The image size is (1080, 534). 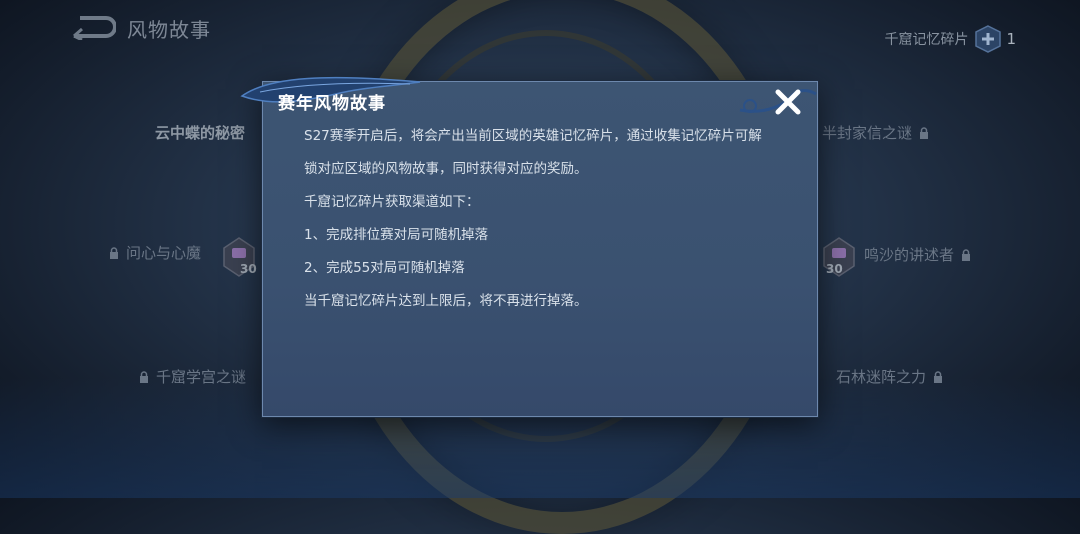 I want to click on page-title: 风物故事, so click(x=169, y=30).